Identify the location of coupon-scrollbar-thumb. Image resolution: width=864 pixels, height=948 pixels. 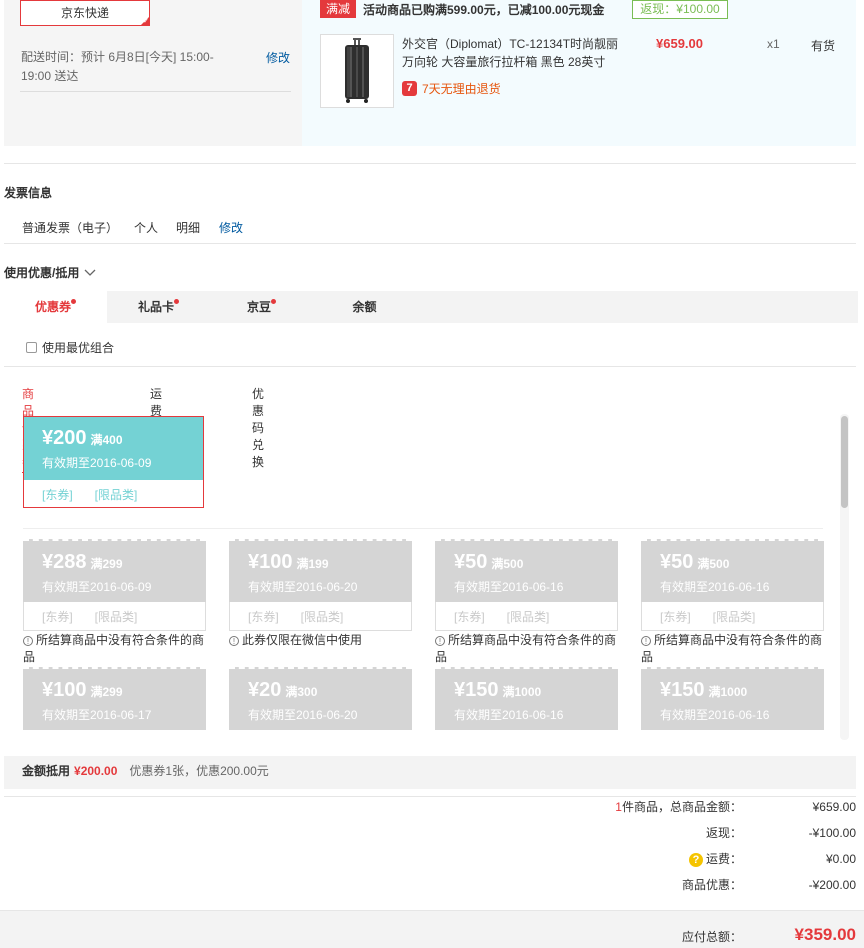
(844, 462).